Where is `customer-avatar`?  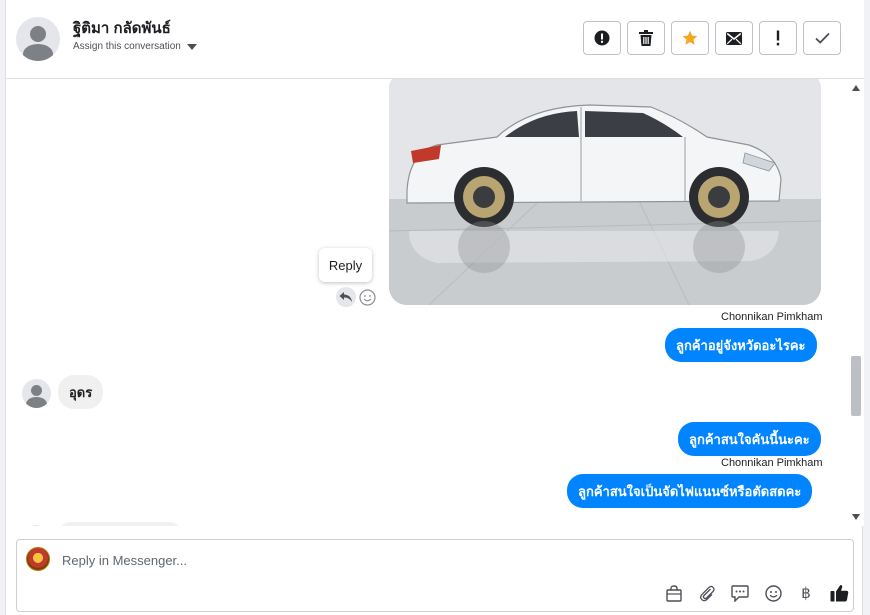
customer-avatar is located at coordinates (36, 393).